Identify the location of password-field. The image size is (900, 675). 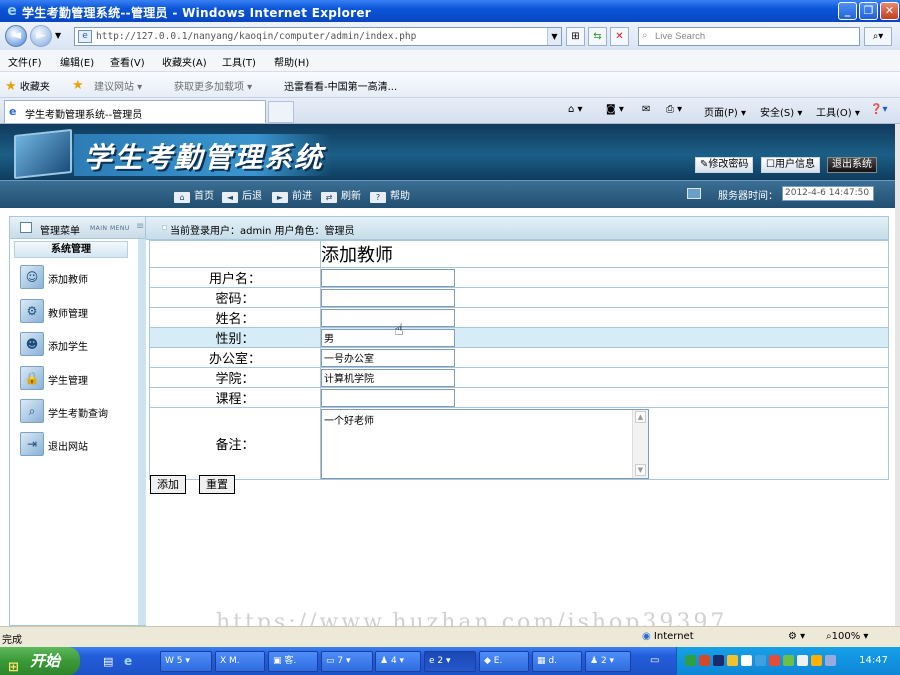
(388, 297).